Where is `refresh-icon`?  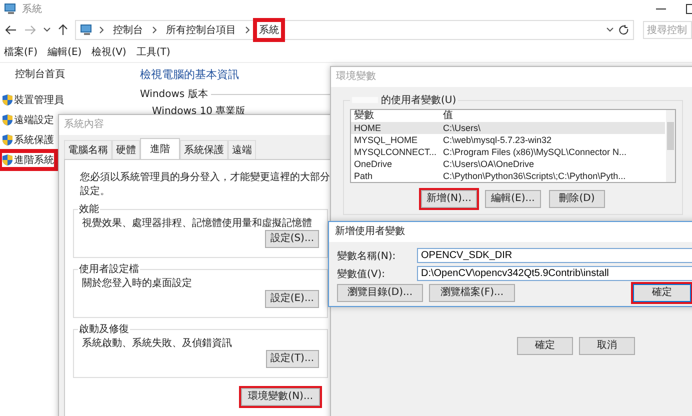 refresh-icon is located at coordinates (624, 30).